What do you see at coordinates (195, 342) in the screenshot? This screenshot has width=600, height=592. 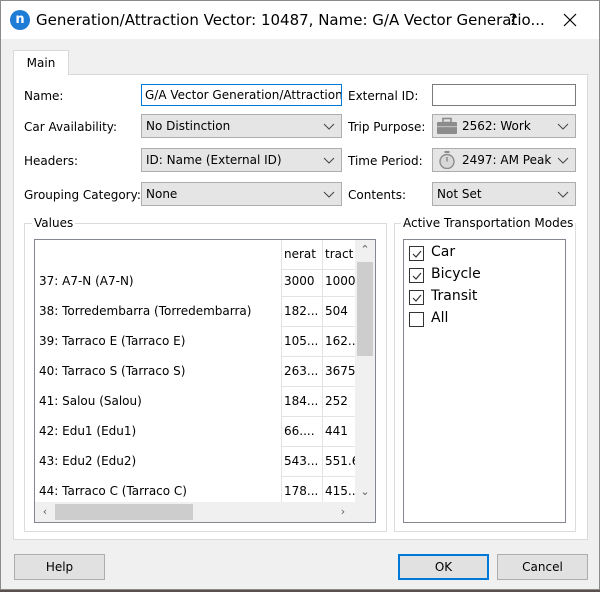 I see `table-row: 39: Tarraco E (Tarraco E) 105... 162..` at bounding box center [195, 342].